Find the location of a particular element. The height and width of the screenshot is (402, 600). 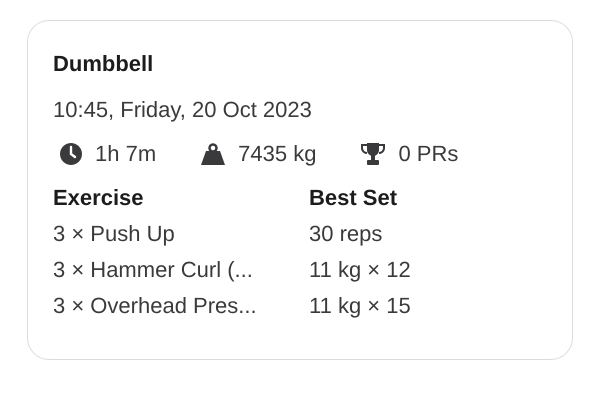

workout-title: Dumbbell is located at coordinates (103, 64).